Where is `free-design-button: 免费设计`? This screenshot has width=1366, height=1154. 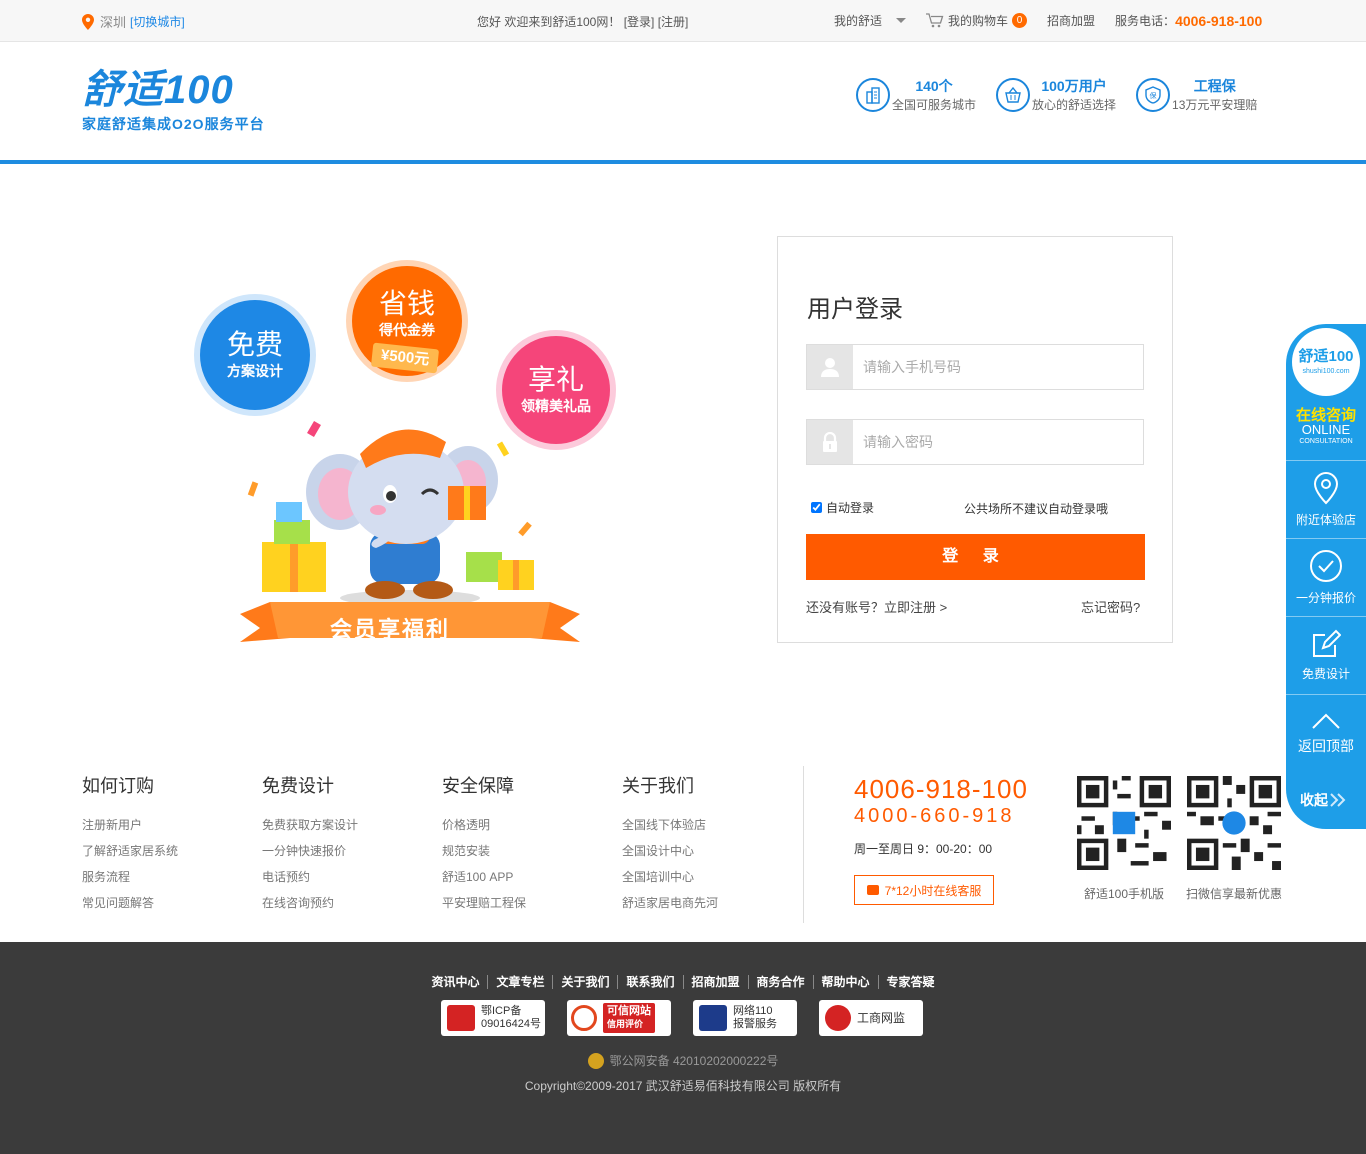
free-design-button: 免费设计 is located at coordinates (1326, 655).